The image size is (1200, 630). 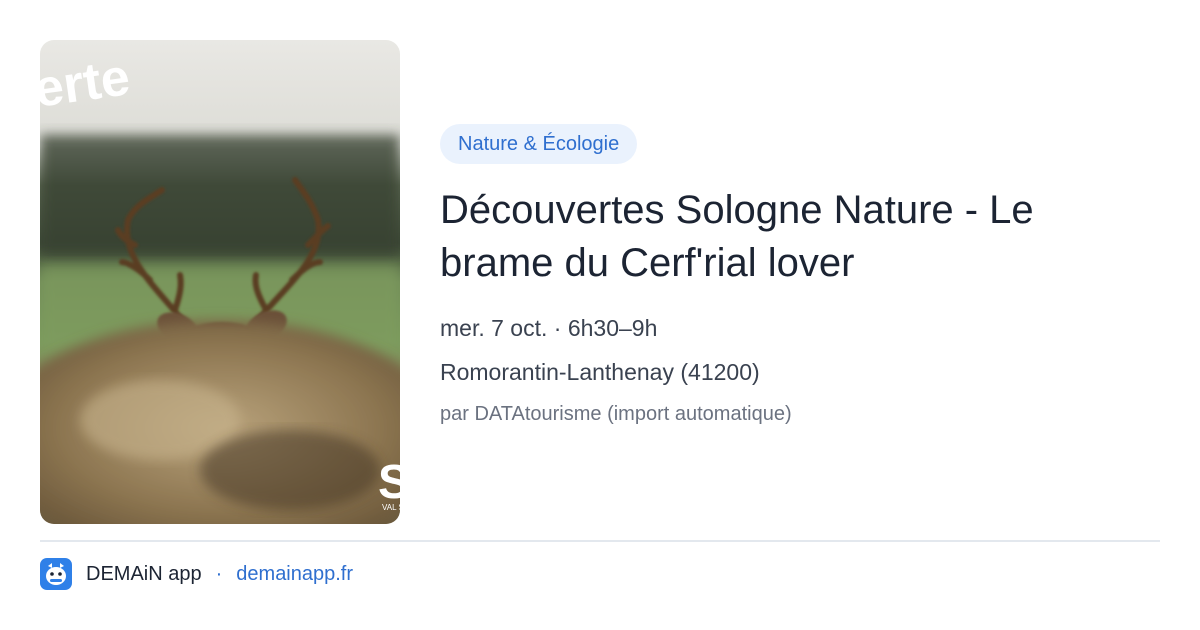 I want to click on event-datetime: mer. 7 oct. · 6h30–9h, so click(x=549, y=328).